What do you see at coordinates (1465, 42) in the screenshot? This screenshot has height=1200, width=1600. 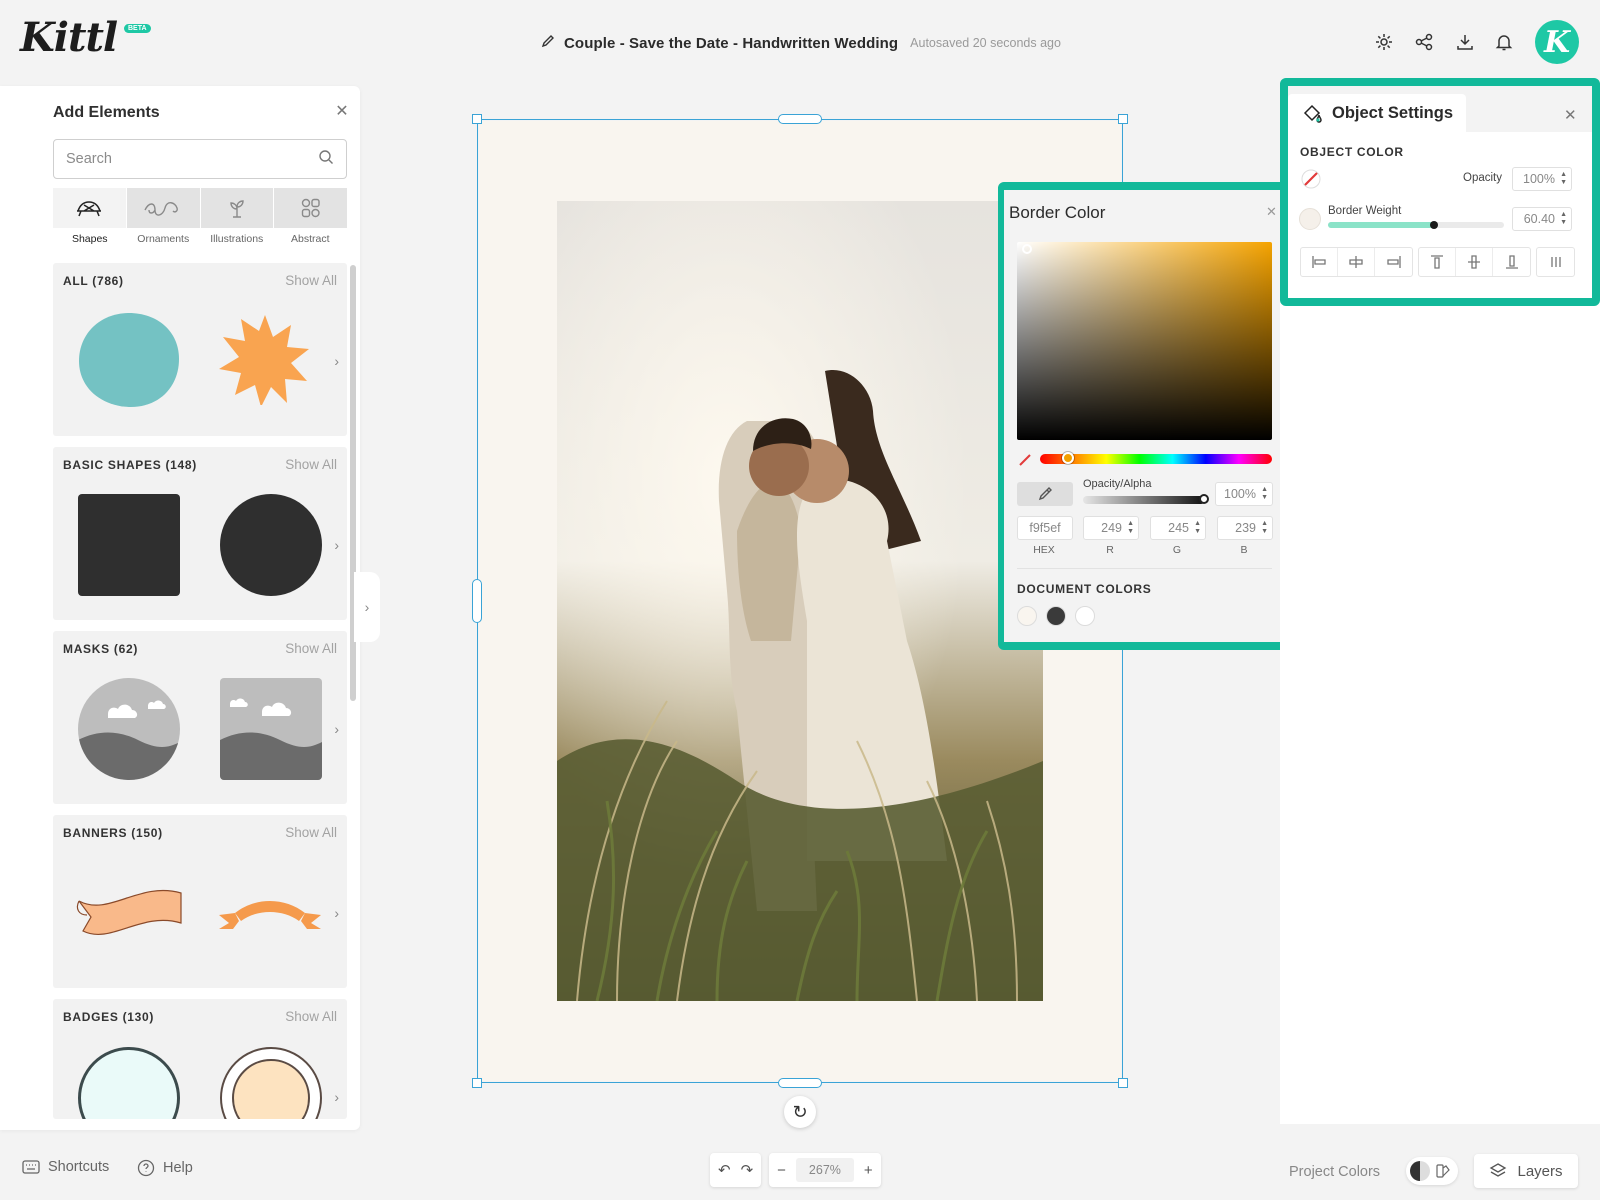 I see `download-icon` at bounding box center [1465, 42].